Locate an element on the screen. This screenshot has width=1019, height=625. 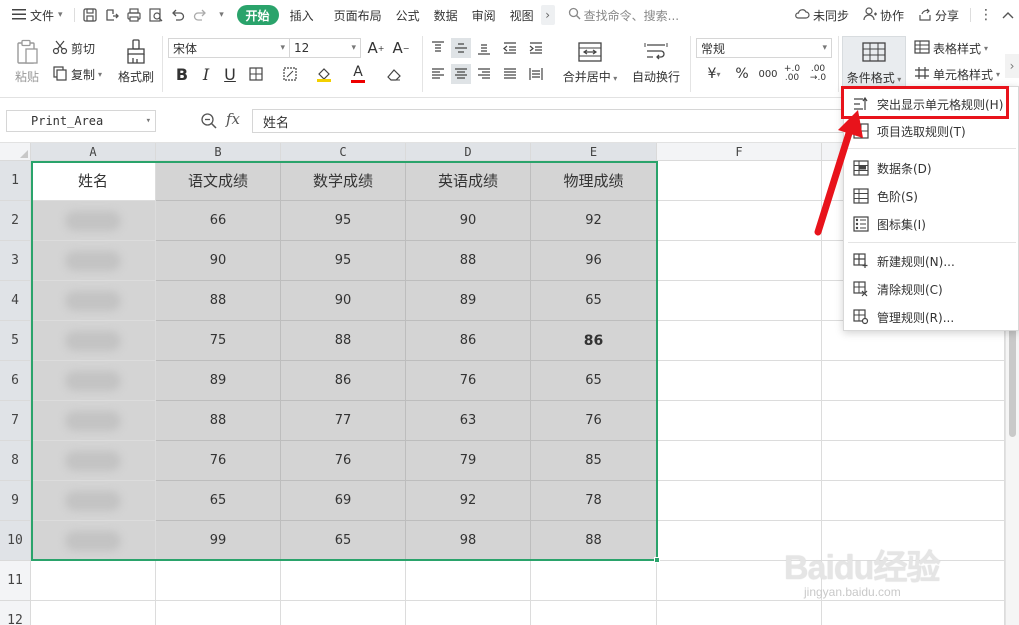
tab-home: 开始 is located at coordinates (257, 15).